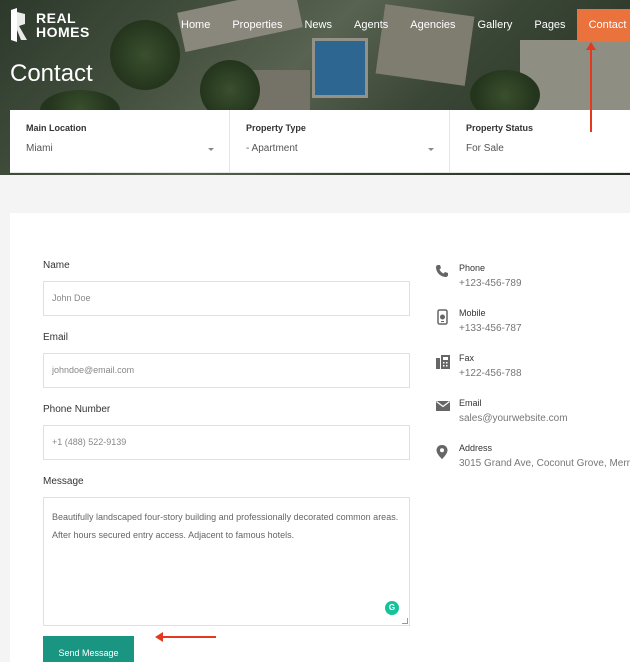  I want to click on annotation-arrow-up, so click(591, 87).